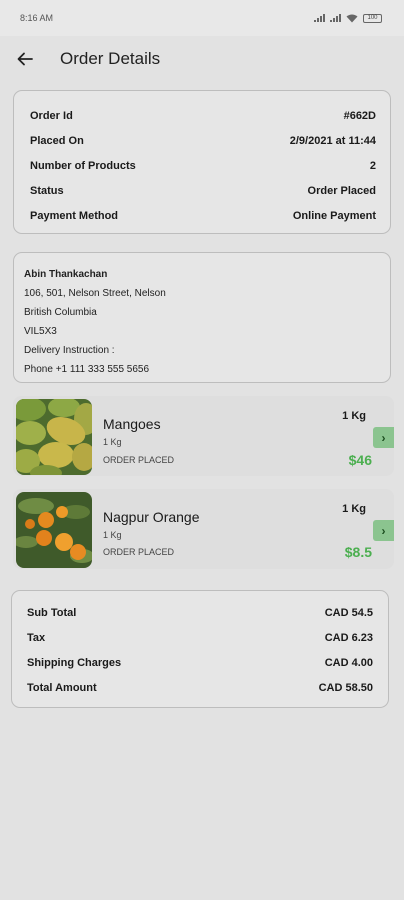  I want to click on tax-row: Tax CAD 6.23, so click(200, 637).